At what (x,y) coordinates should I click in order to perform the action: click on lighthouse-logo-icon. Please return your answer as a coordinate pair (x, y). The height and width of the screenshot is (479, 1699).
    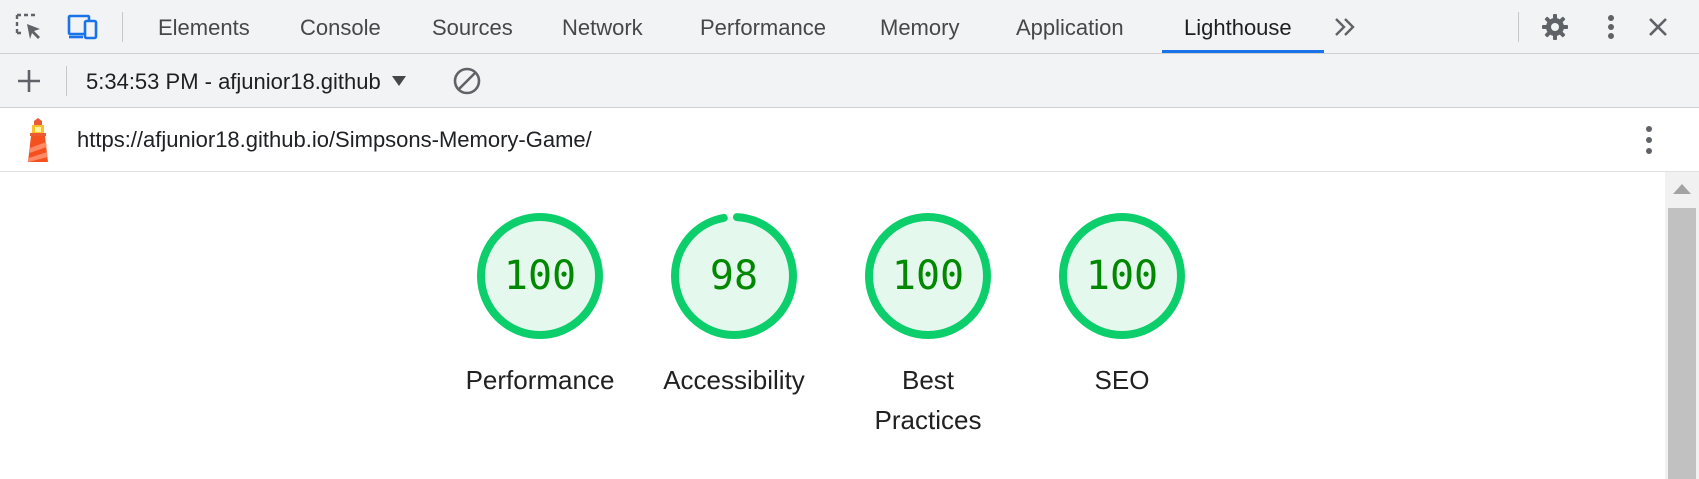
    Looking at the image, I should click on (38, 140).